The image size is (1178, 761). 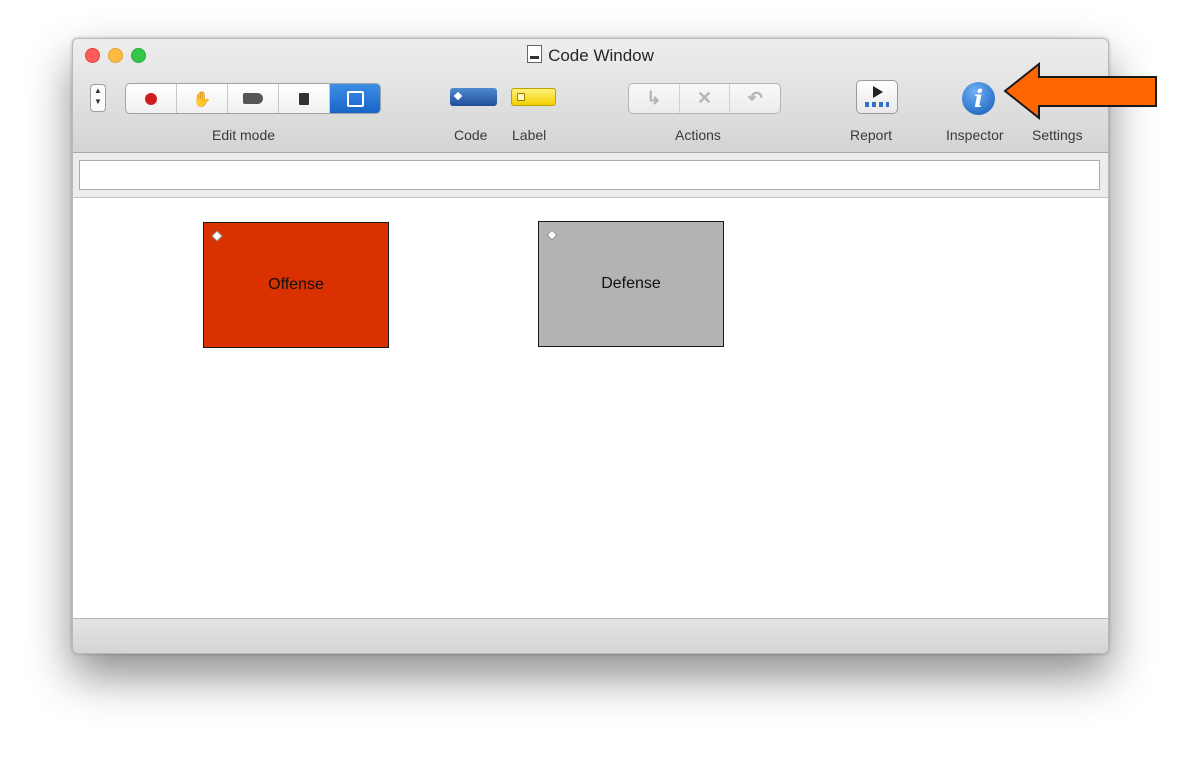 I want to click on code-box-label: Defense, so click(x=631, y=283).